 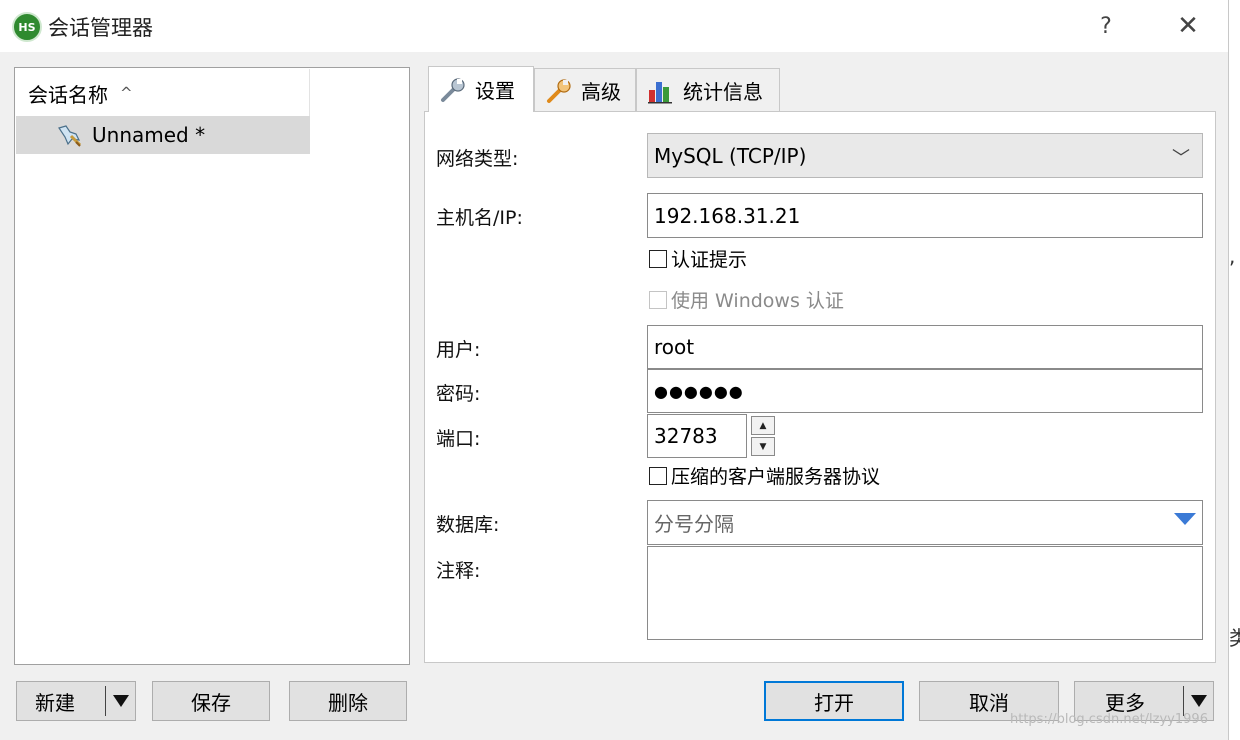 What do you see at coordinates (211, 701) in the screenshot?
I see `save-button: 保存` at bounding box center [211, 701].